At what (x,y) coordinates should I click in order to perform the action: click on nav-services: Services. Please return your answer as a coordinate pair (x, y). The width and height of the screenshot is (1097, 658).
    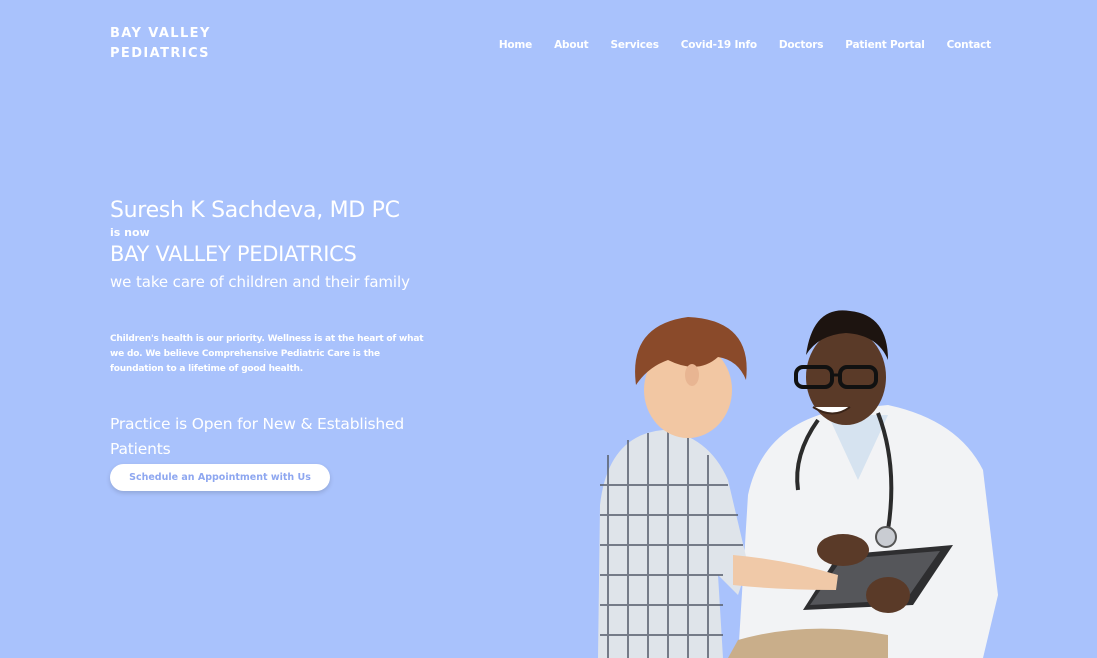
    Looking at the image, I should click on (634, 45).